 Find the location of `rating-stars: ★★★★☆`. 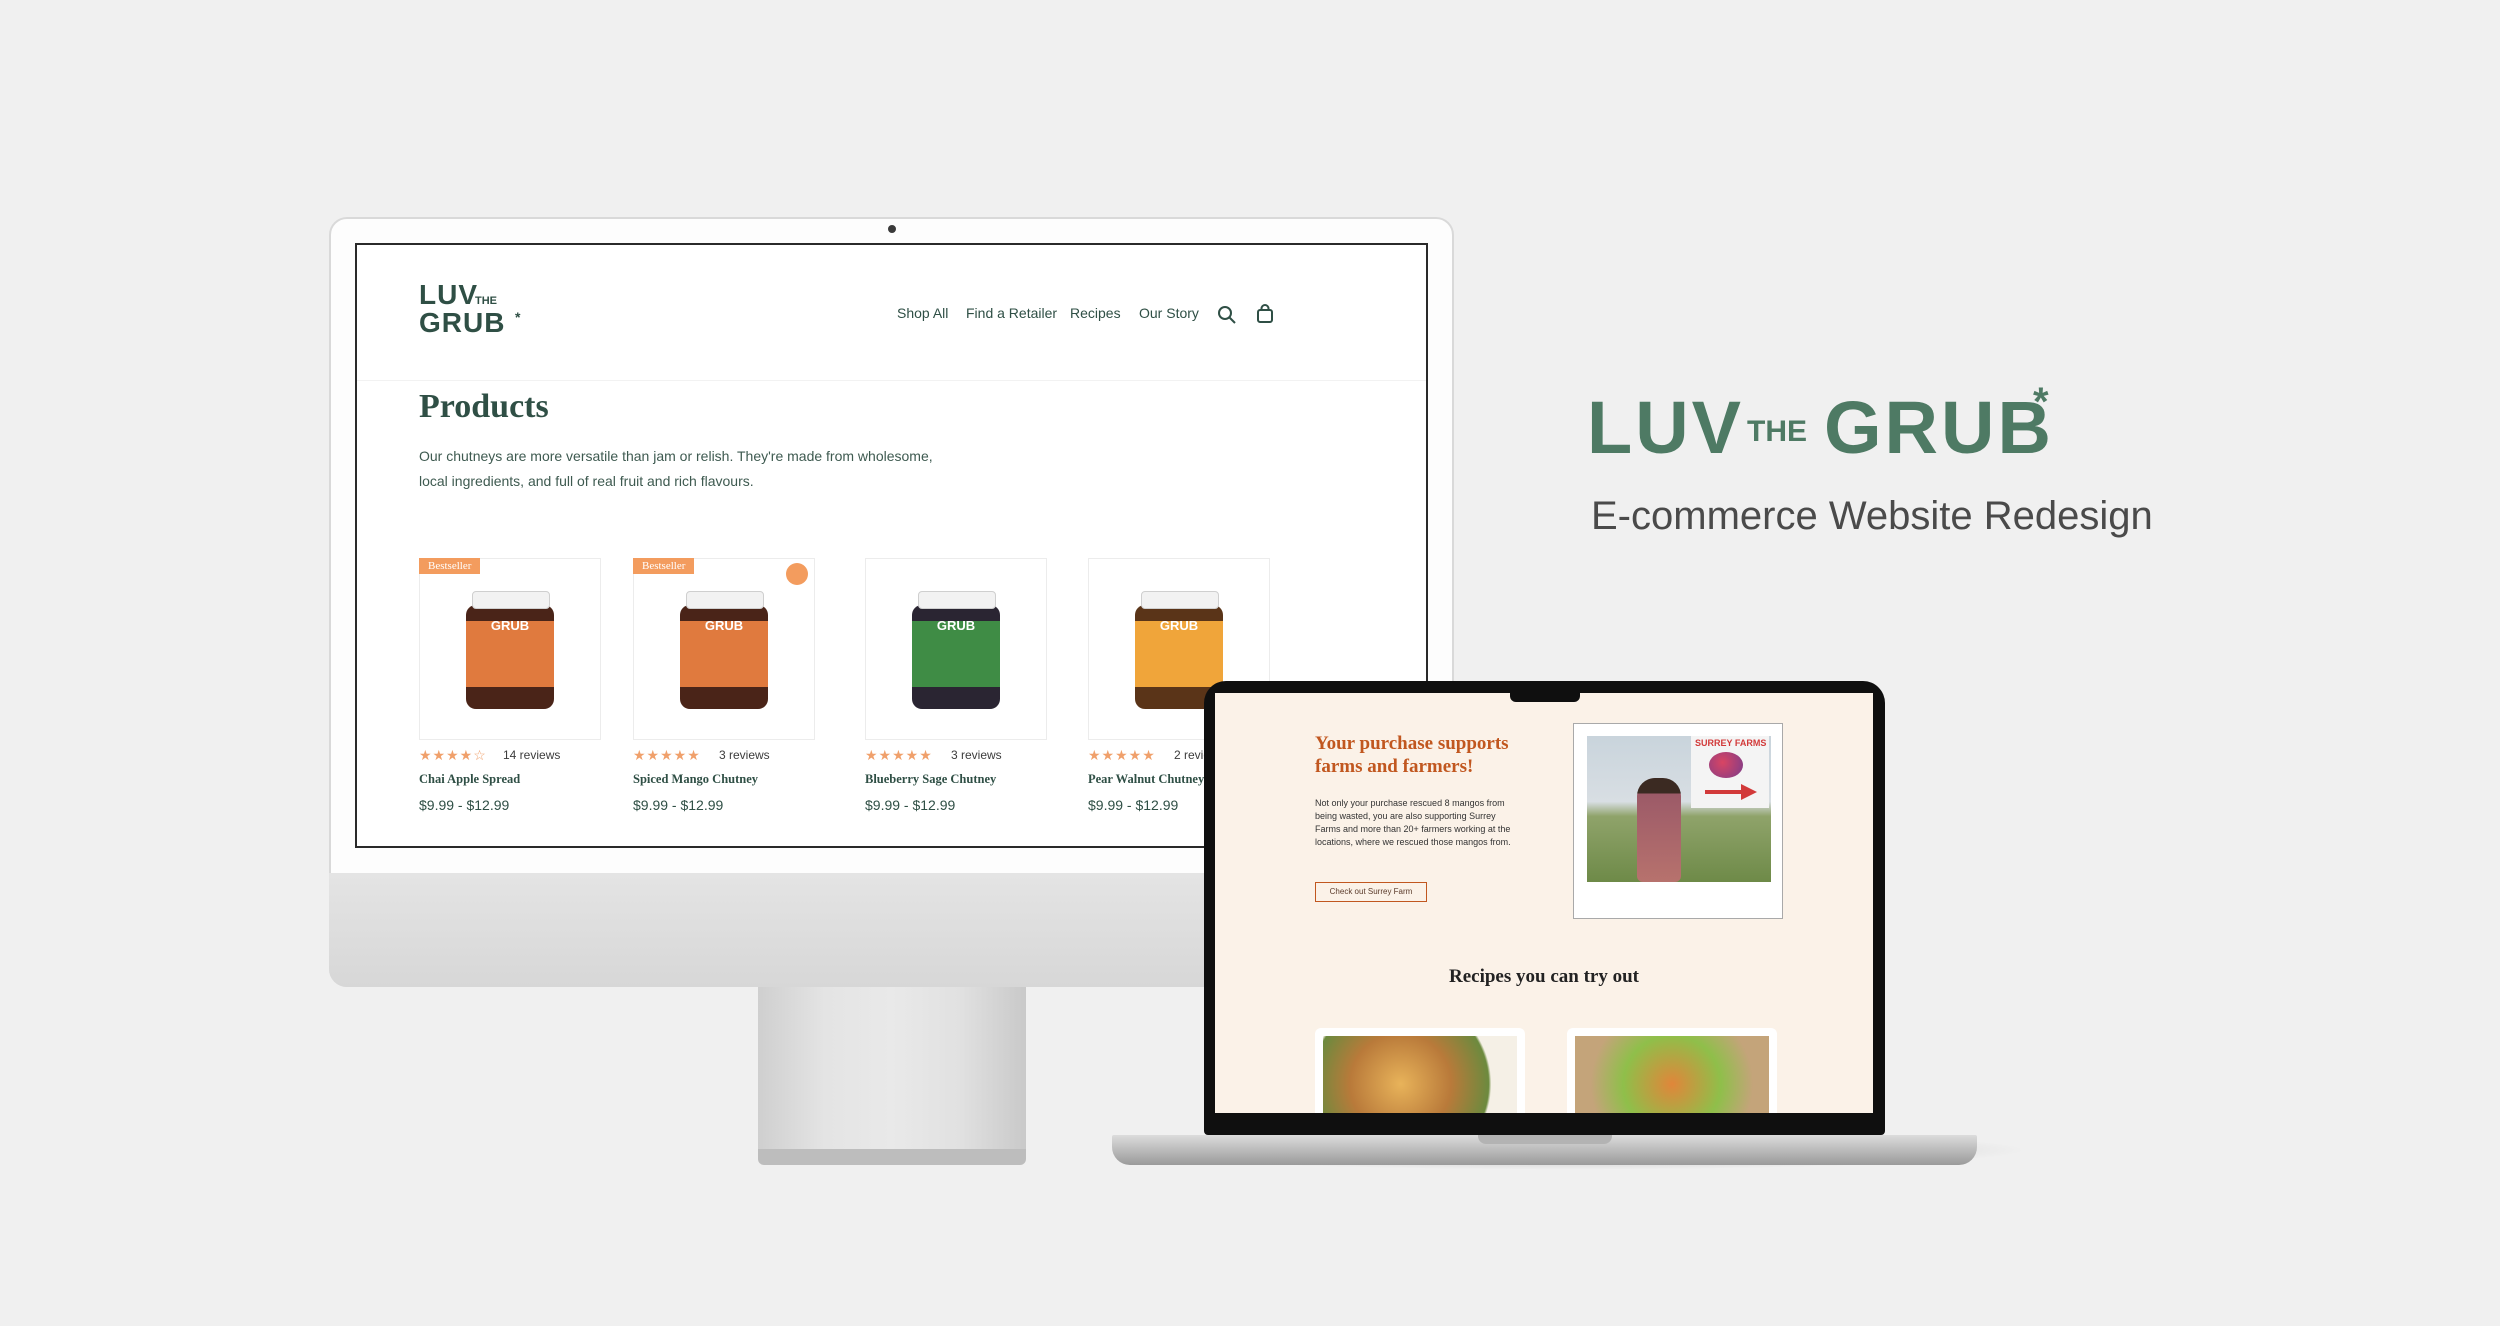

rating-stars: ★★★★☆ is located at coordinates (453, 755).